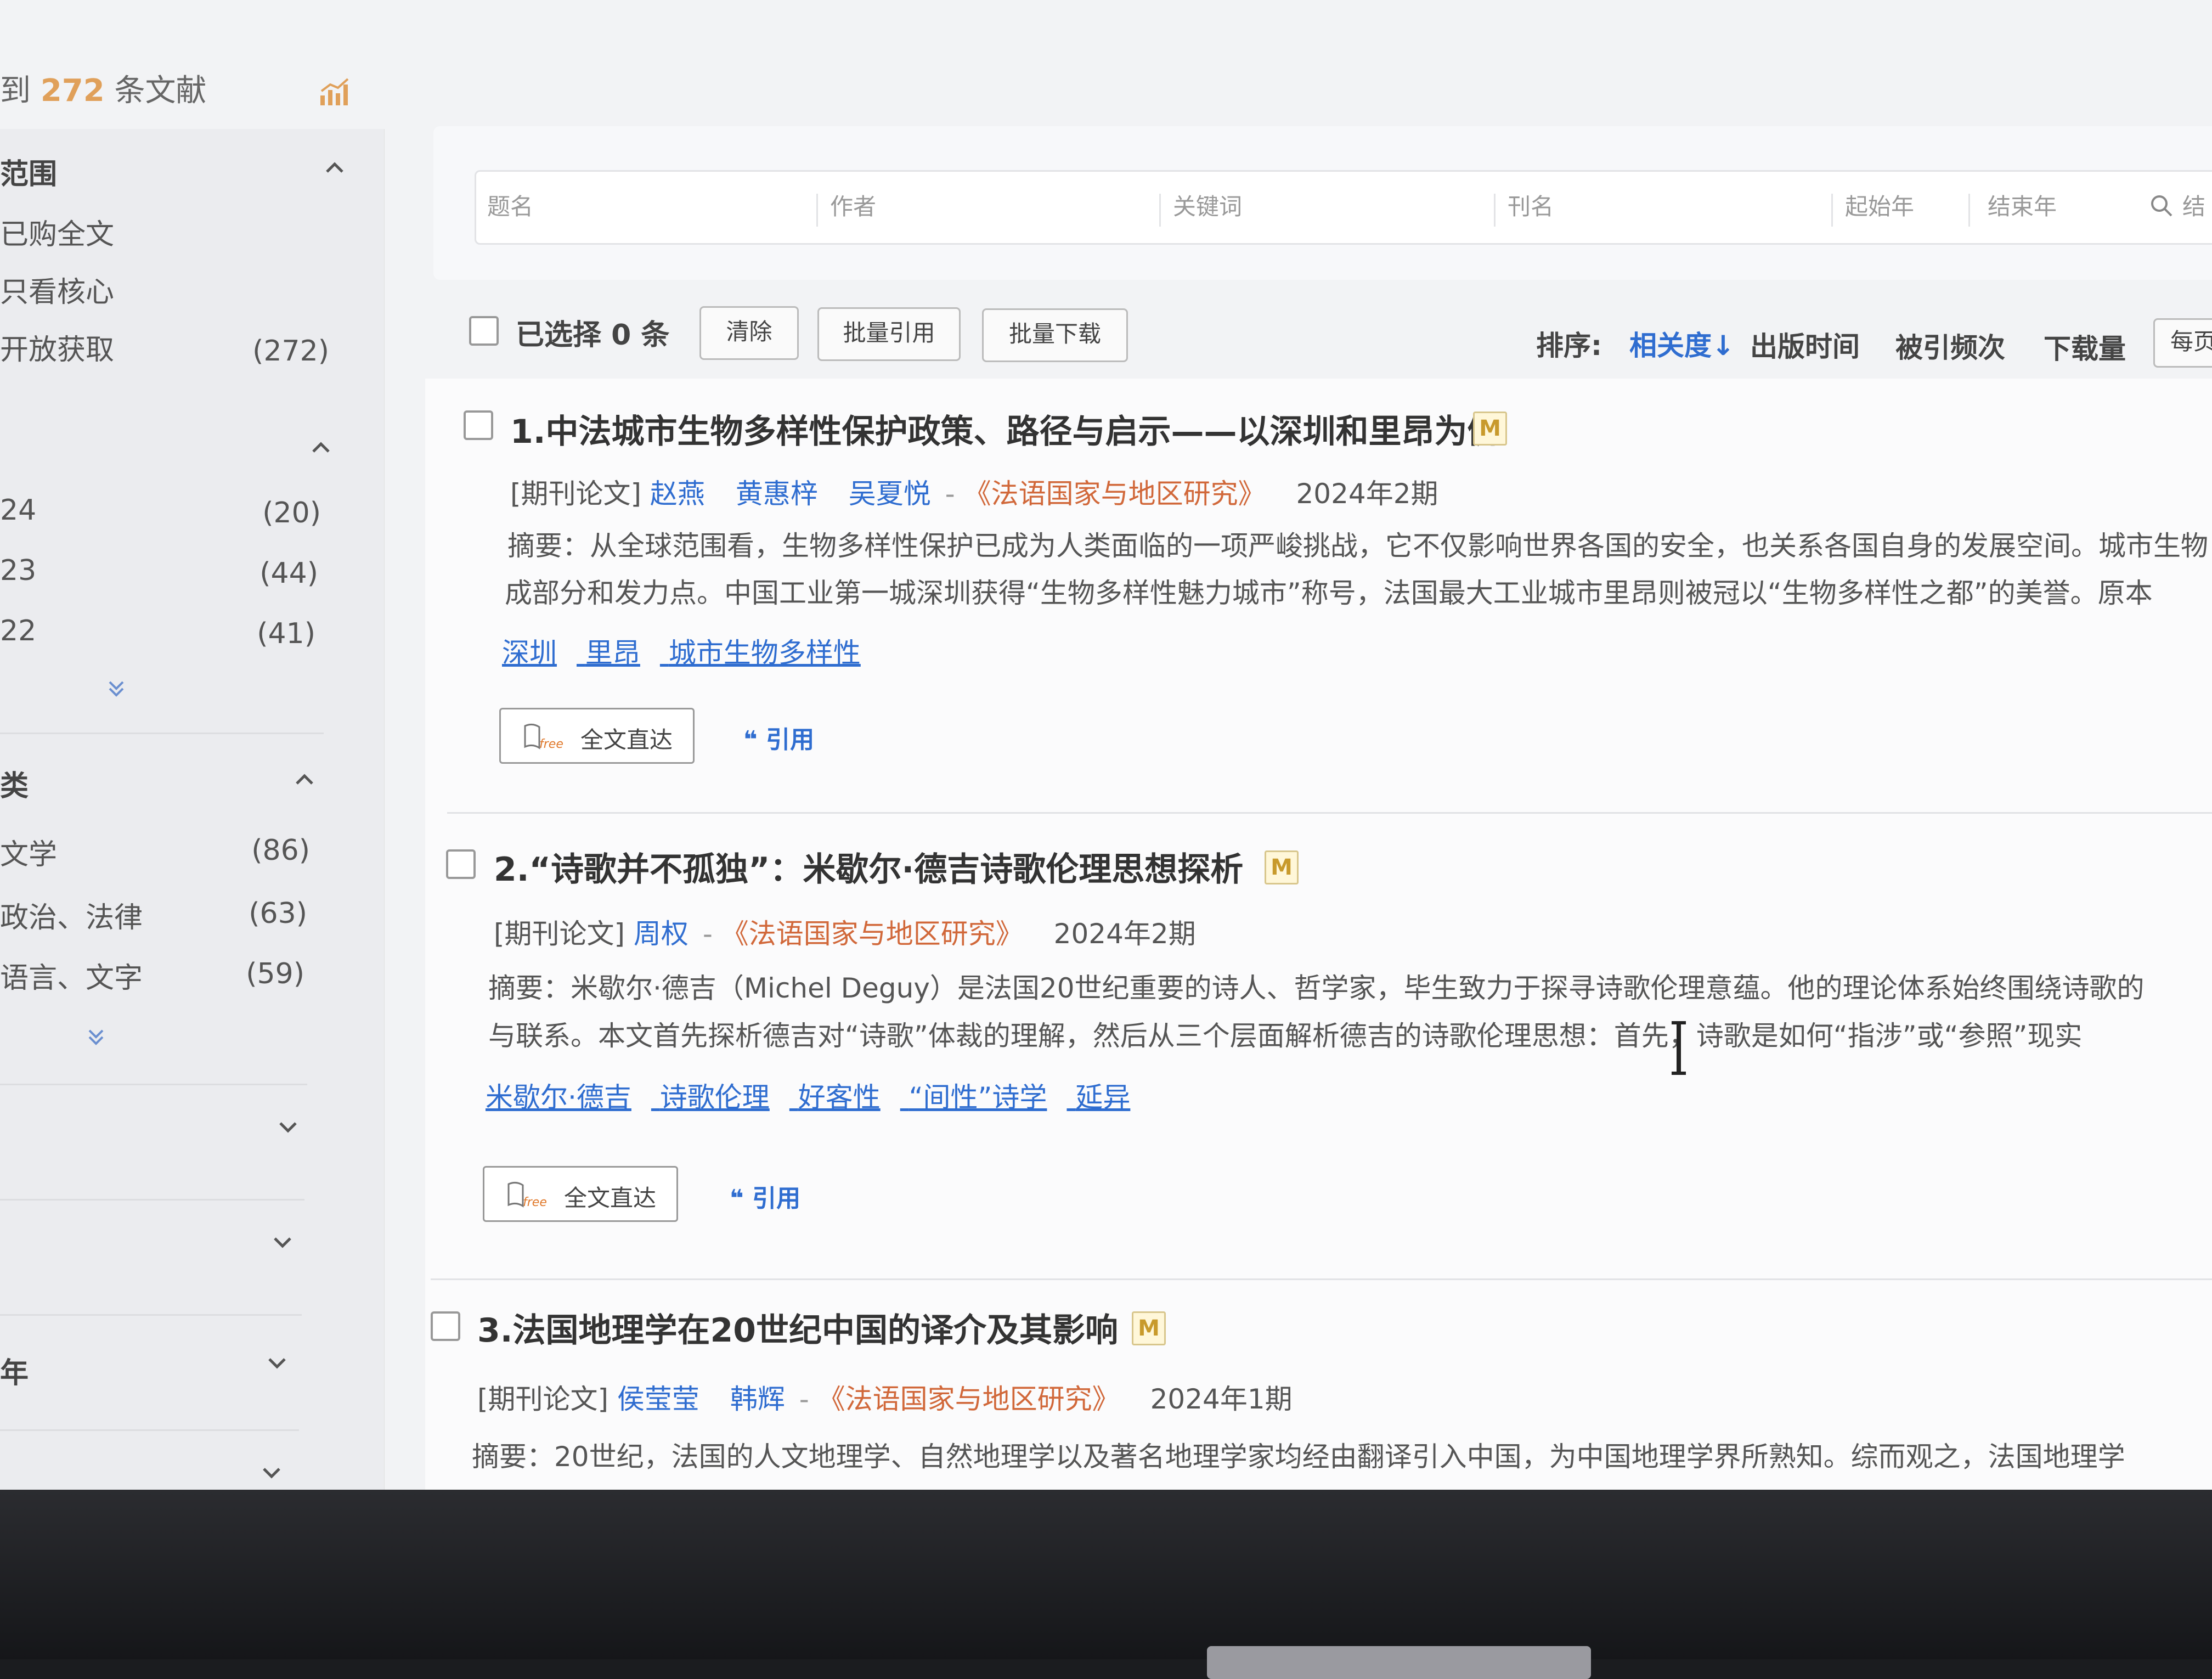 The image size is (2212, 1679). What do you see at coordinates (1569, 346) in the screenshot?
I see `sort-label: 排序:` at bounding box center [1569, 346].